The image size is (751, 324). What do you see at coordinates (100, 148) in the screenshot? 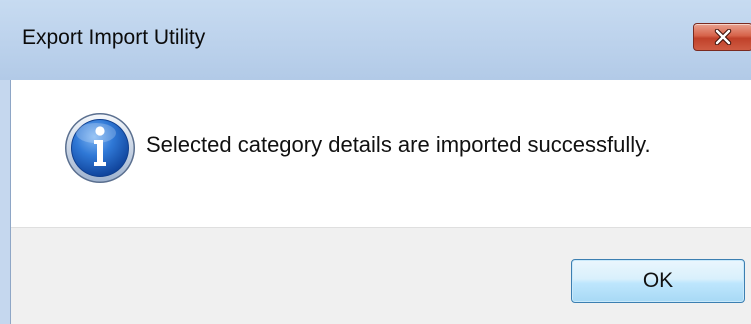
I see `information-icon` at bounding box center [100, 148].